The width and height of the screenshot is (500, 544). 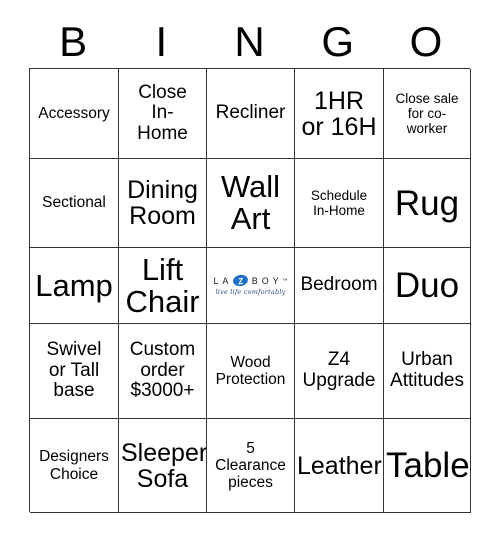 I want to click on bingo-cell: 1HR or 16H, so click(x=339, y=114).